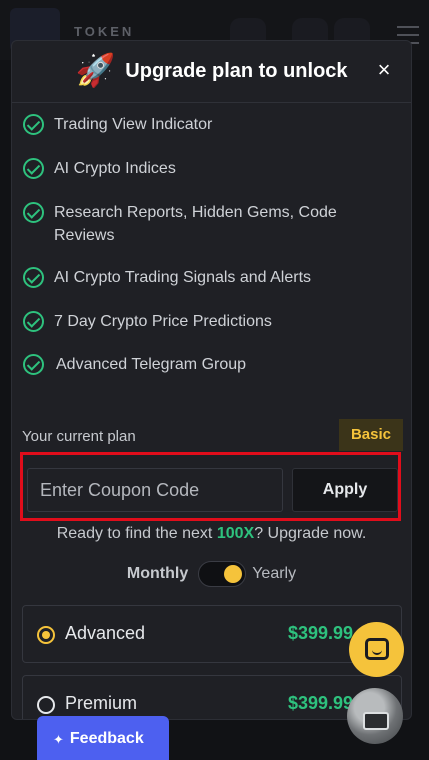  What do you see at coordinates (217, 135) in the screenshot?
I see `feature-item: Trading View Indicator` at bounding box center [217, 135].